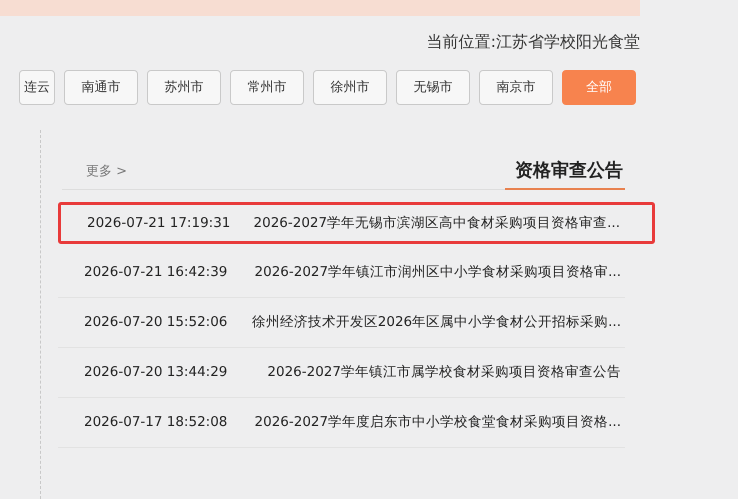 The height and width of the screenshot is (499, 738). Describe the element at coordinates (95, 175) in the screenshot. I see `more-link: 更多 >` at that location.